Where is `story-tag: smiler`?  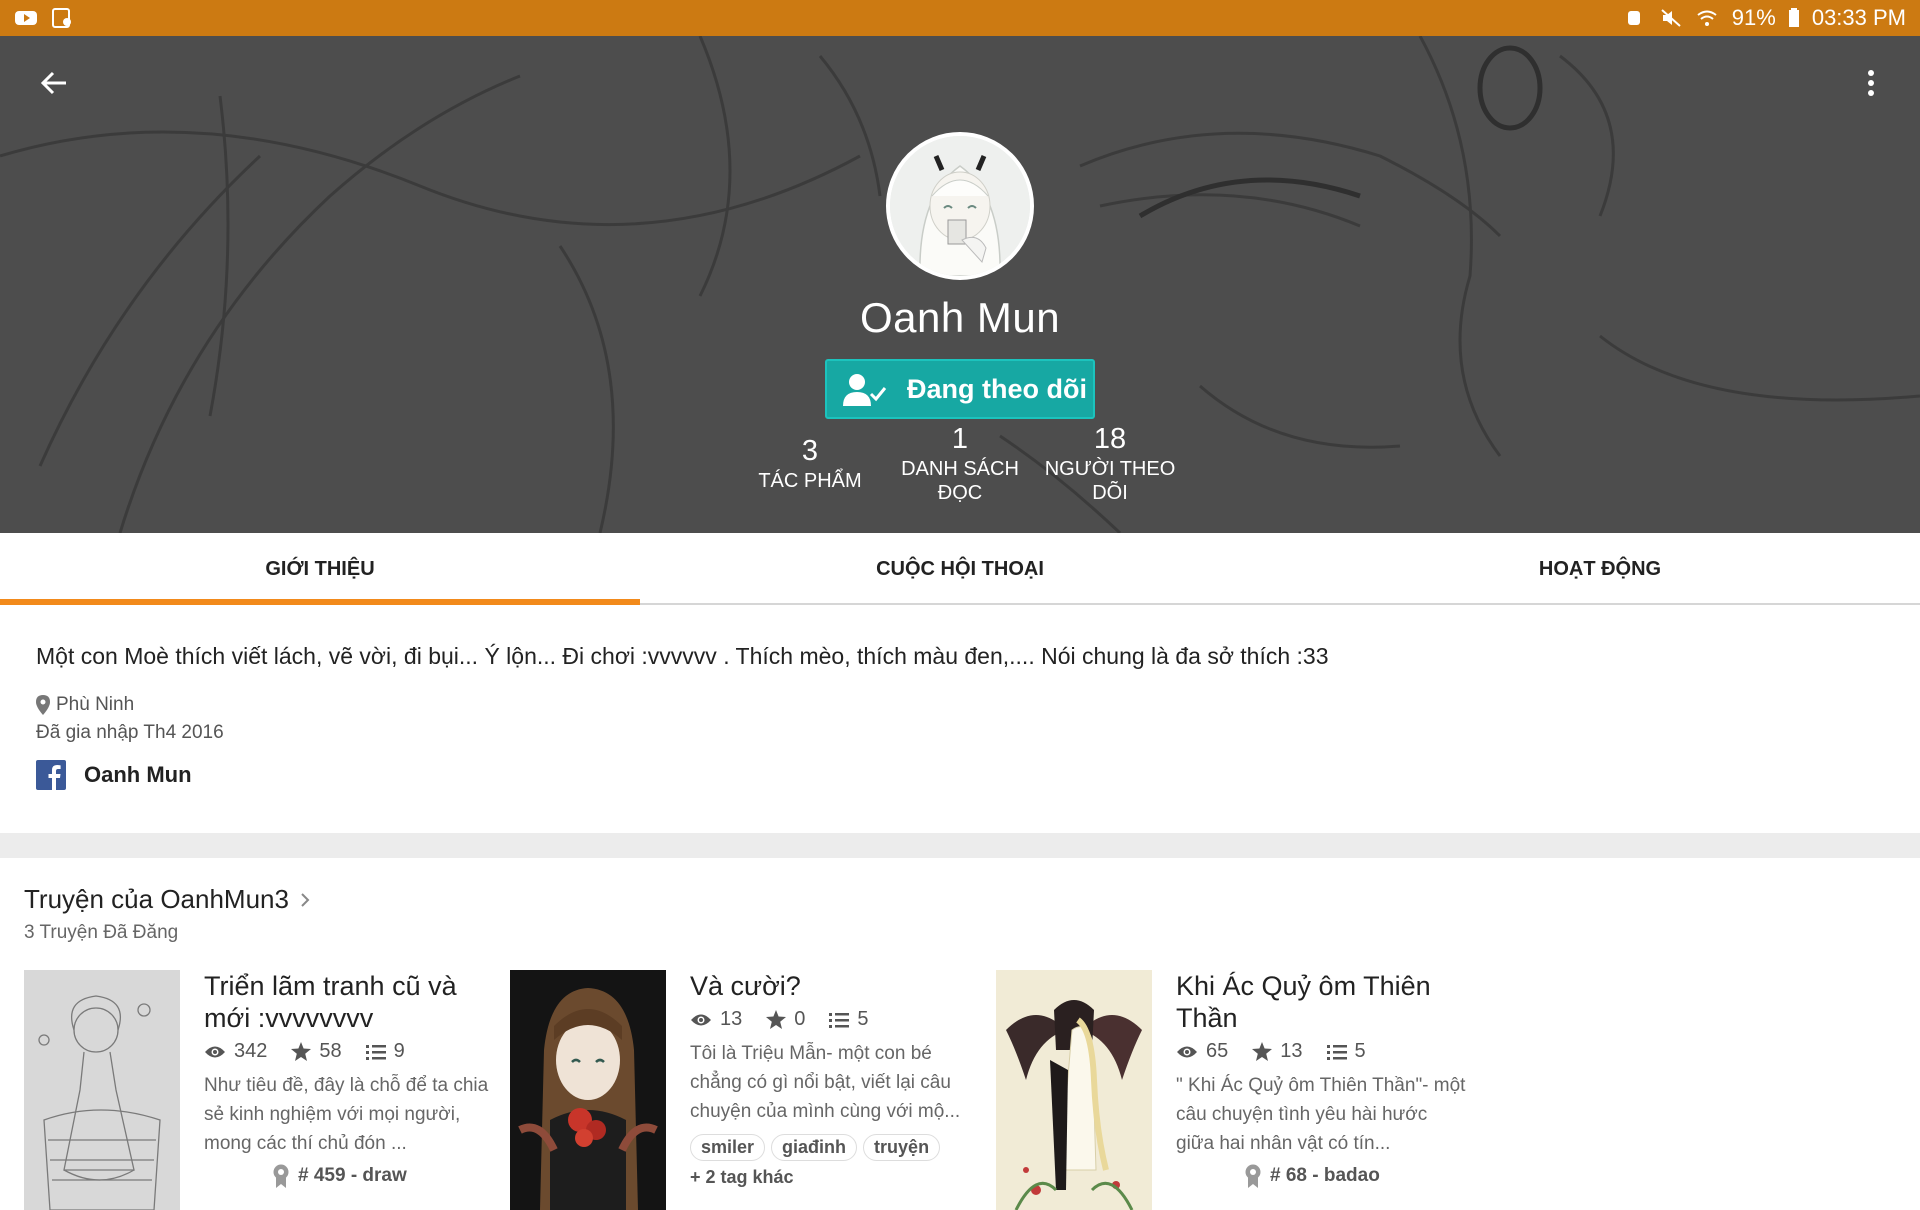 story-tag: smiler is located at coordinates (728, 1147).